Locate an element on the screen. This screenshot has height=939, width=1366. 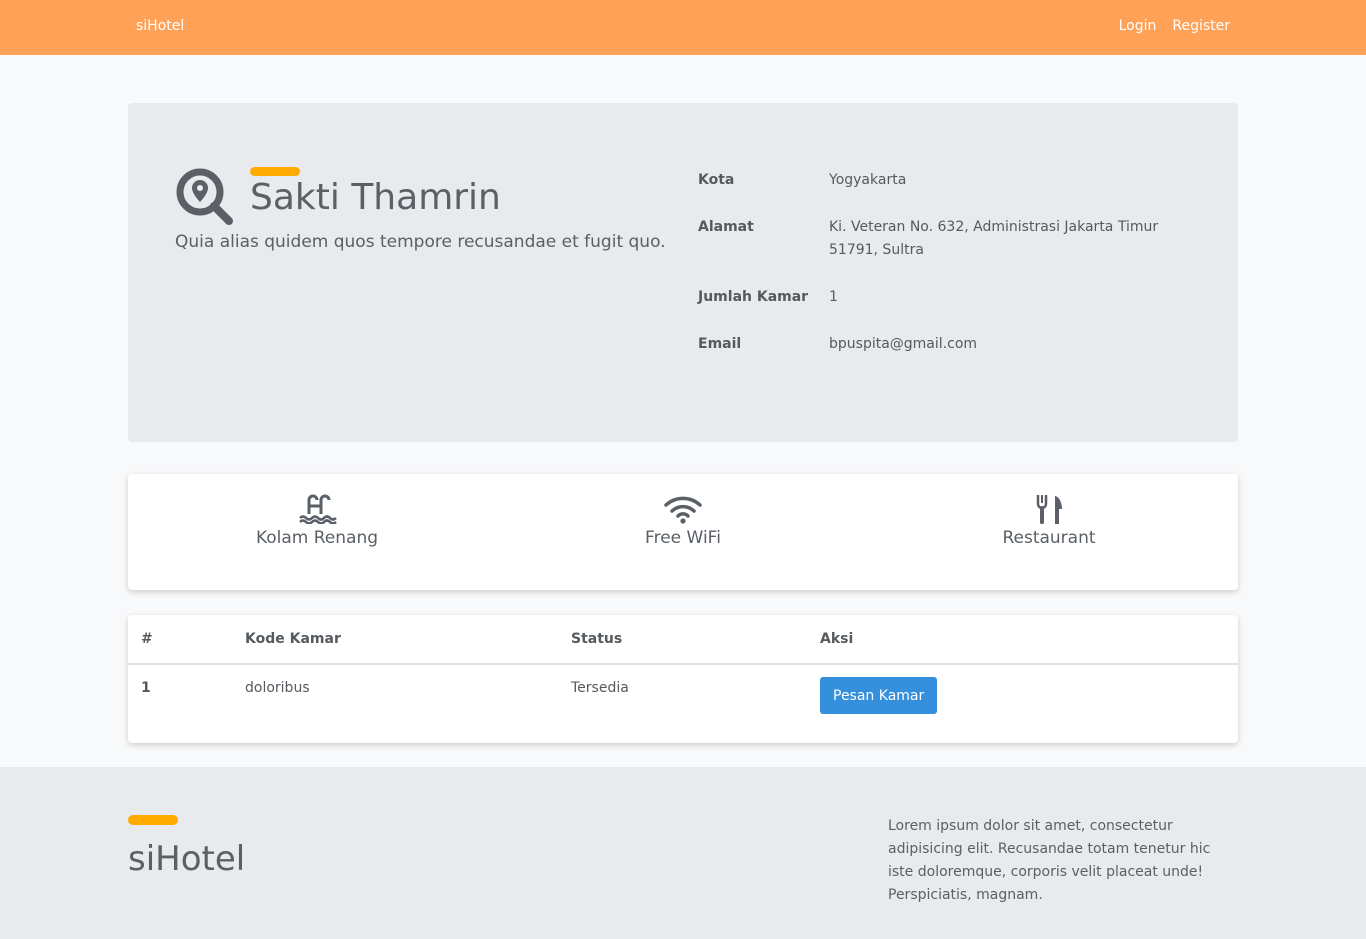
table-header-row: # Kode Kamar Status Aksi is located at coordinates (683, 640).